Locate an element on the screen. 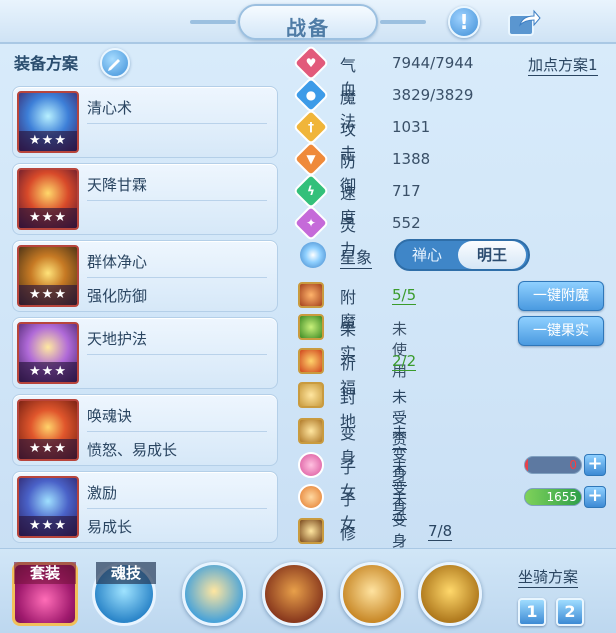 The width and height of the screenshot is (616, 633). skill-slot-6: ★★★ 激励 易成长 is located at coordinates (145, 507).